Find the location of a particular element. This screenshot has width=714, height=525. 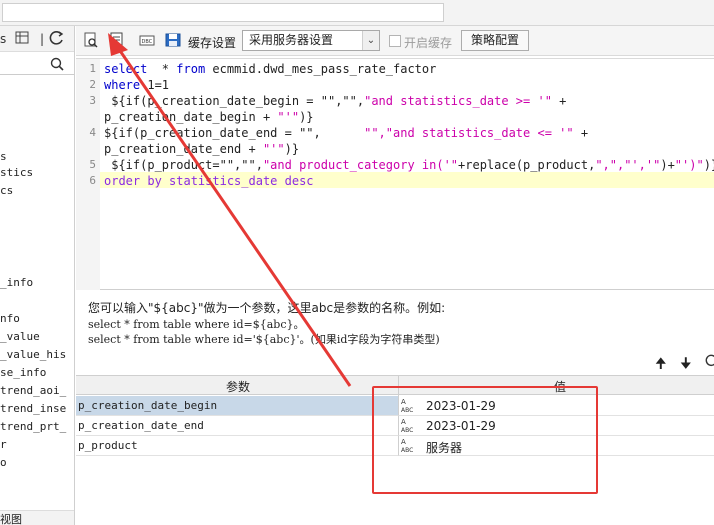

strategy-config-button: 策略配置 is located at coordinates (495, 40).